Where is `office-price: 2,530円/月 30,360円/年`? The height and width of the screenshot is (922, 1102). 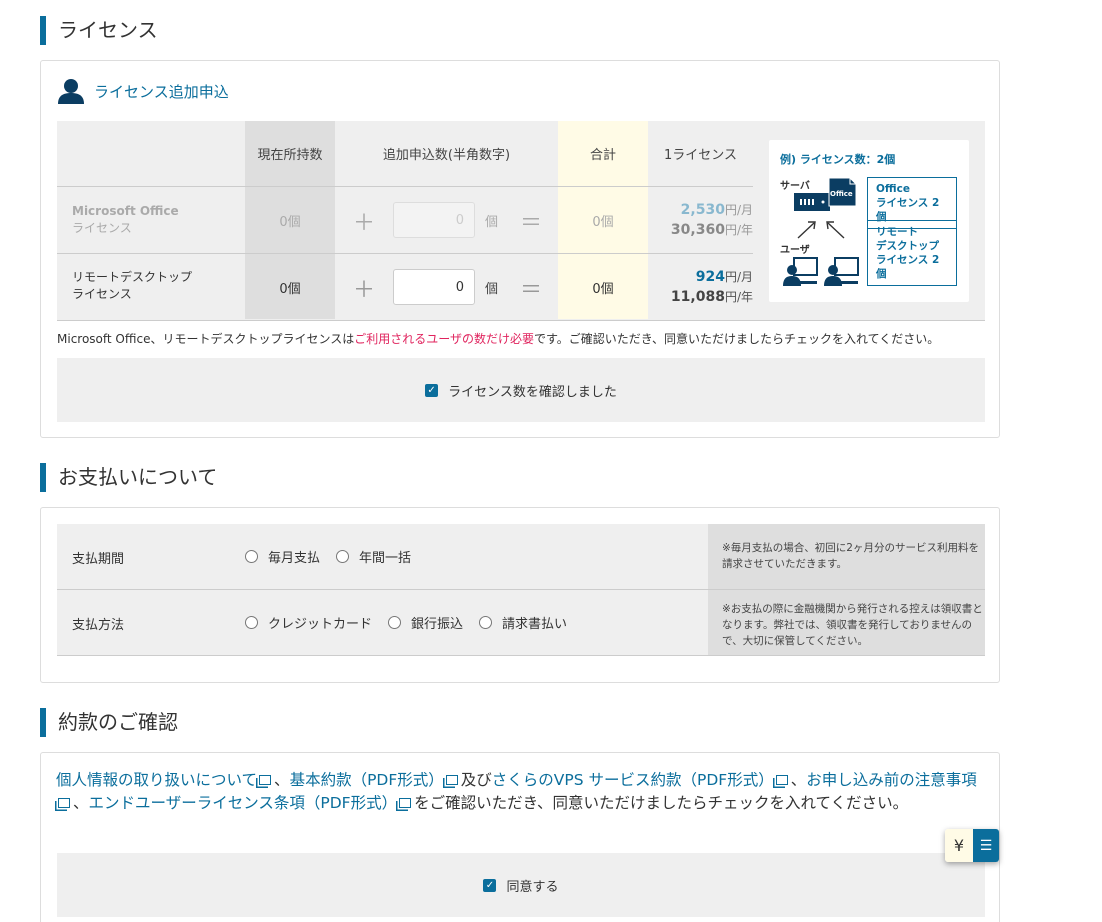
office-price: 2,530円/月 30,360円/年 is located at coordinates (711, 220).